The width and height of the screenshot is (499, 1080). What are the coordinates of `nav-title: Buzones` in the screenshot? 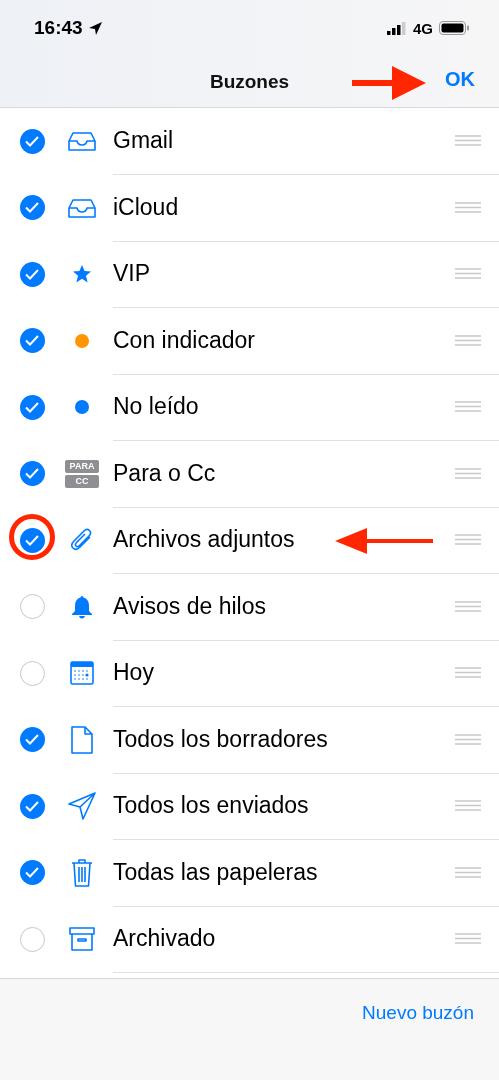 It's located at (249, 81).